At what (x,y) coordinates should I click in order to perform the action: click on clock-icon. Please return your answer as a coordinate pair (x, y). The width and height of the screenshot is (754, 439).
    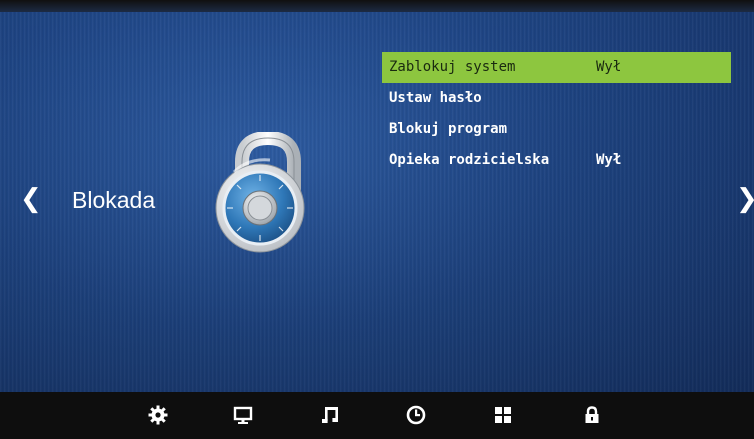
    Looking at the image, I should click on (416, 415).